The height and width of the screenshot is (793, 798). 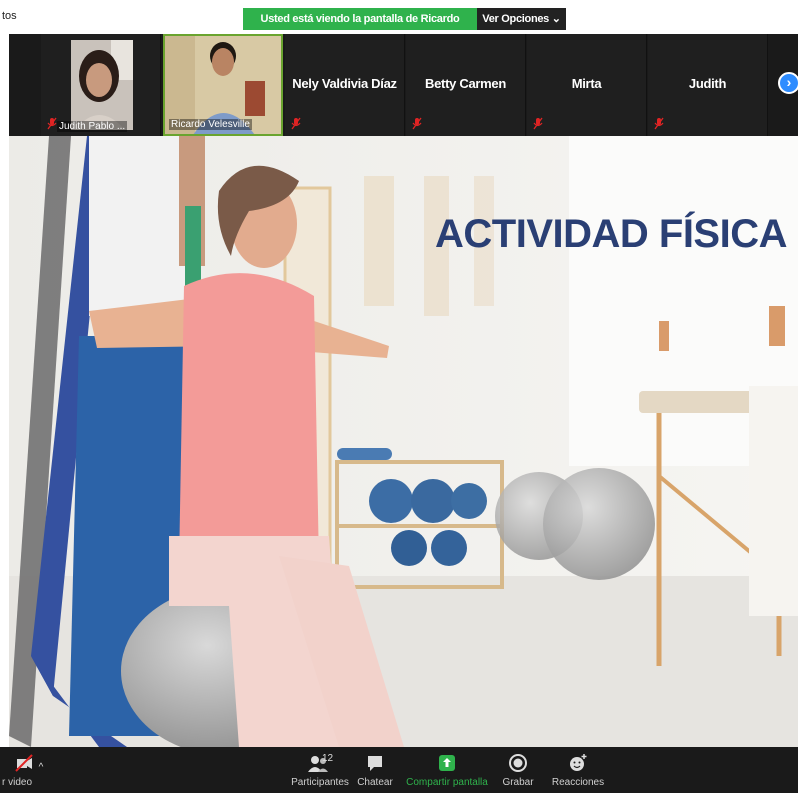 I want to click on participant-tile: Betty Carmen, so click(x=466, y=85).